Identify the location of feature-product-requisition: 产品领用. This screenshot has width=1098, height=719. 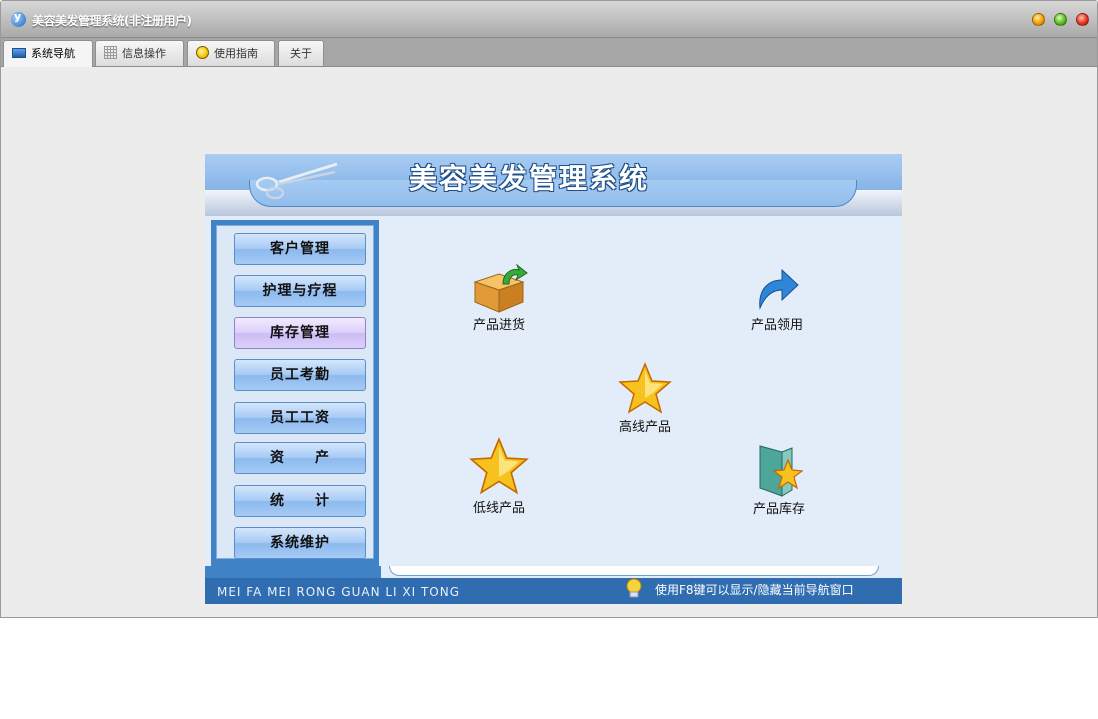
(777, 298).